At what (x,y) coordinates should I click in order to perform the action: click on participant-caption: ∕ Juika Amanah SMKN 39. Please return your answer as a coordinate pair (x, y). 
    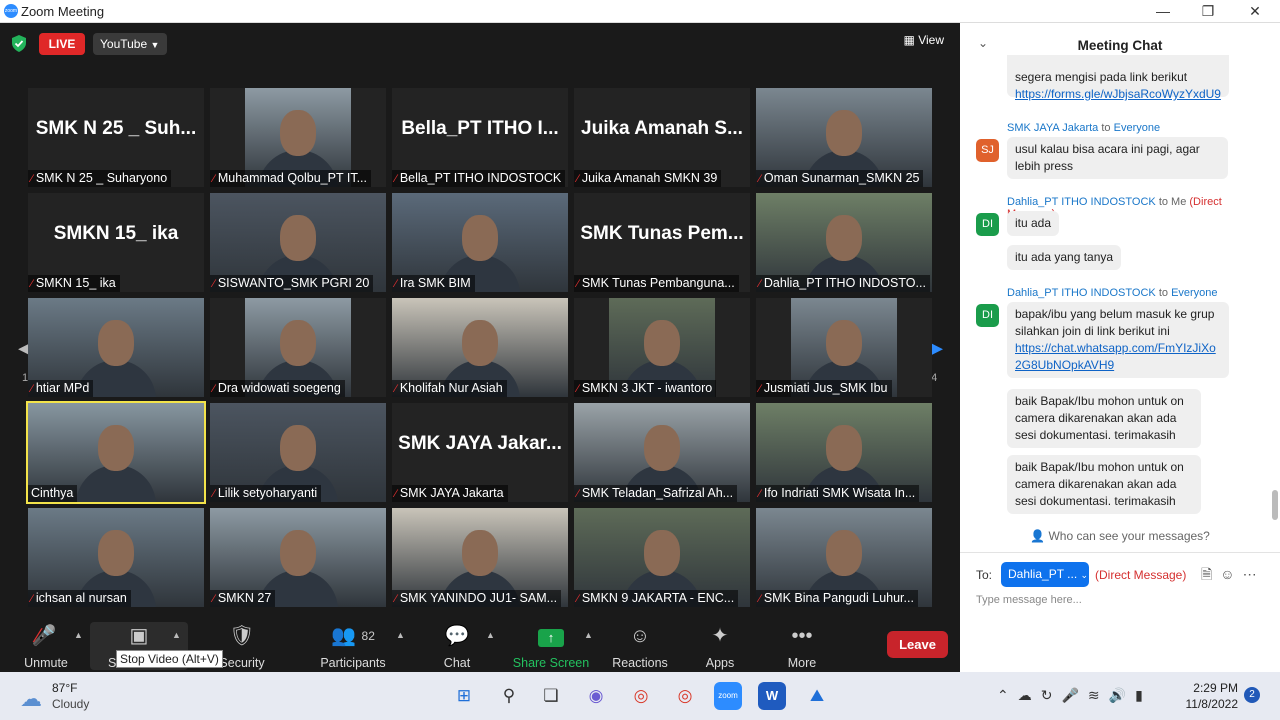
    Looking at the image, I should click on (648, 178).